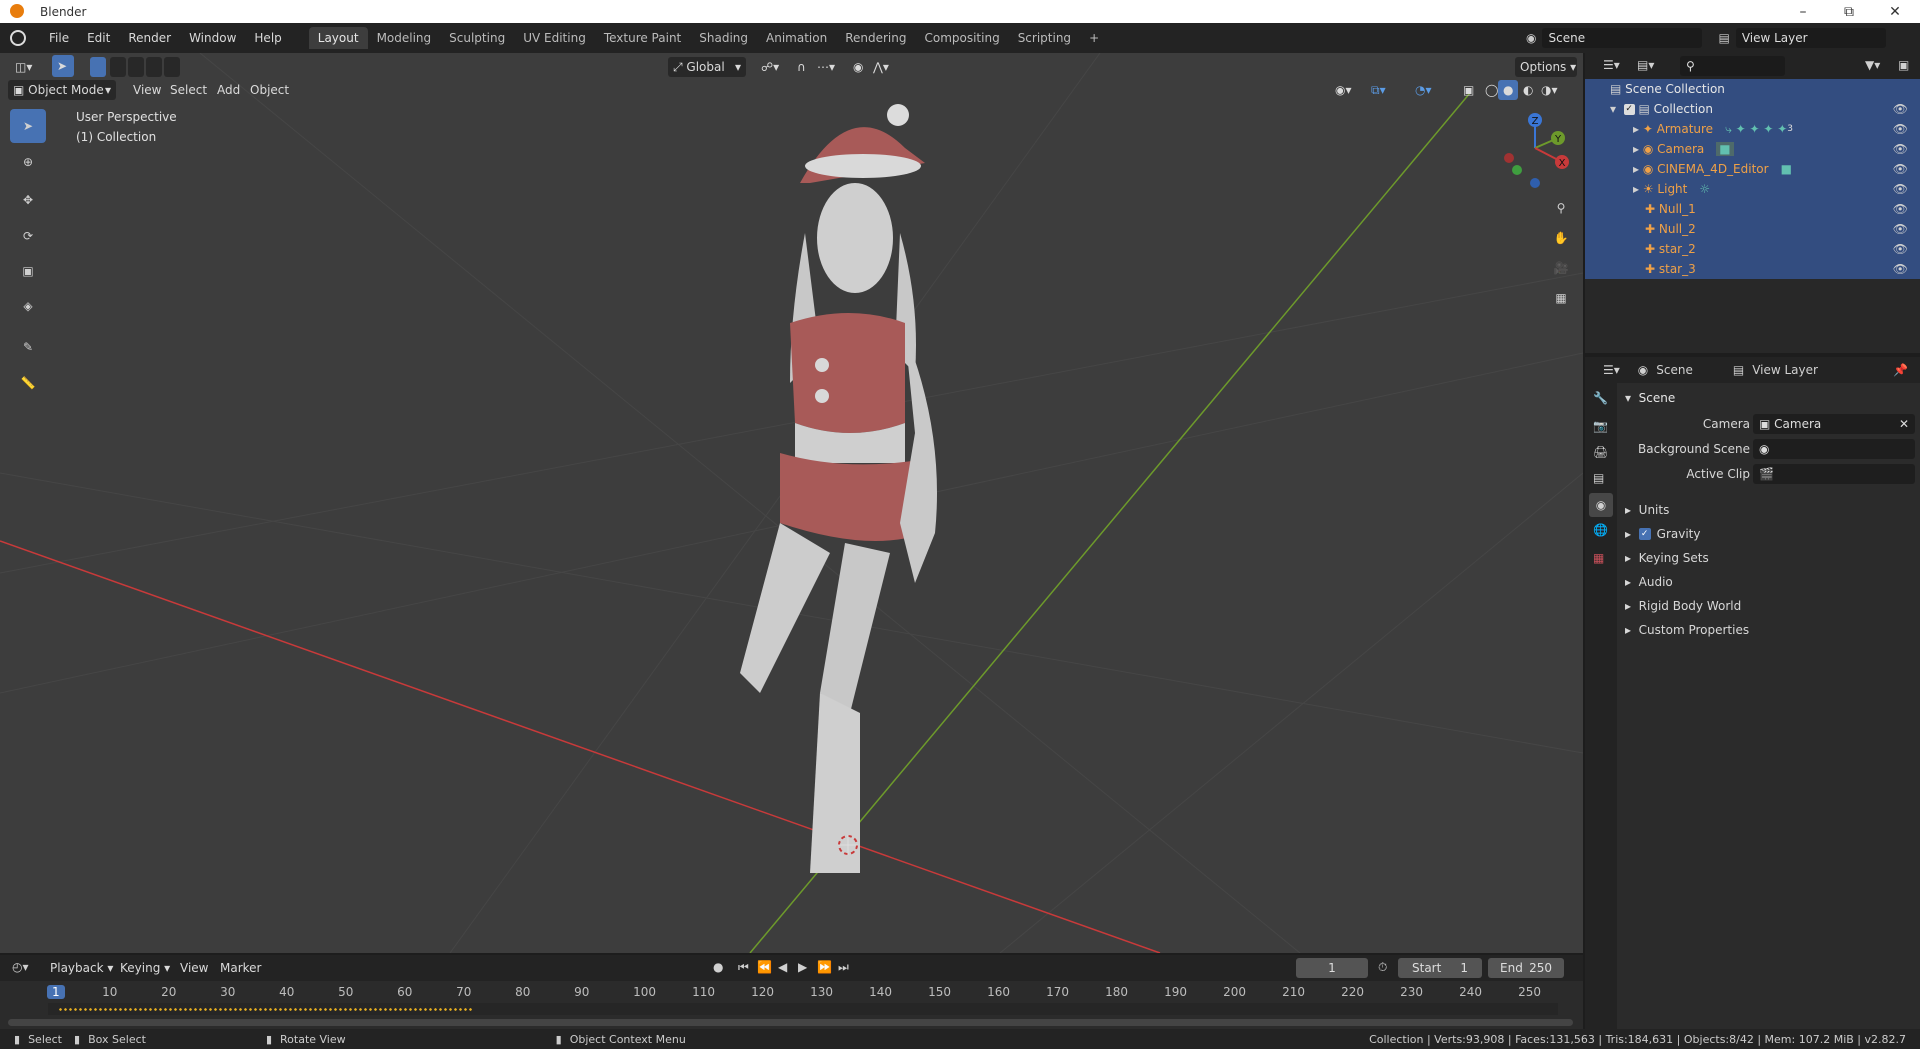  I want to click on frame-tick: 140, so click(880, 992).